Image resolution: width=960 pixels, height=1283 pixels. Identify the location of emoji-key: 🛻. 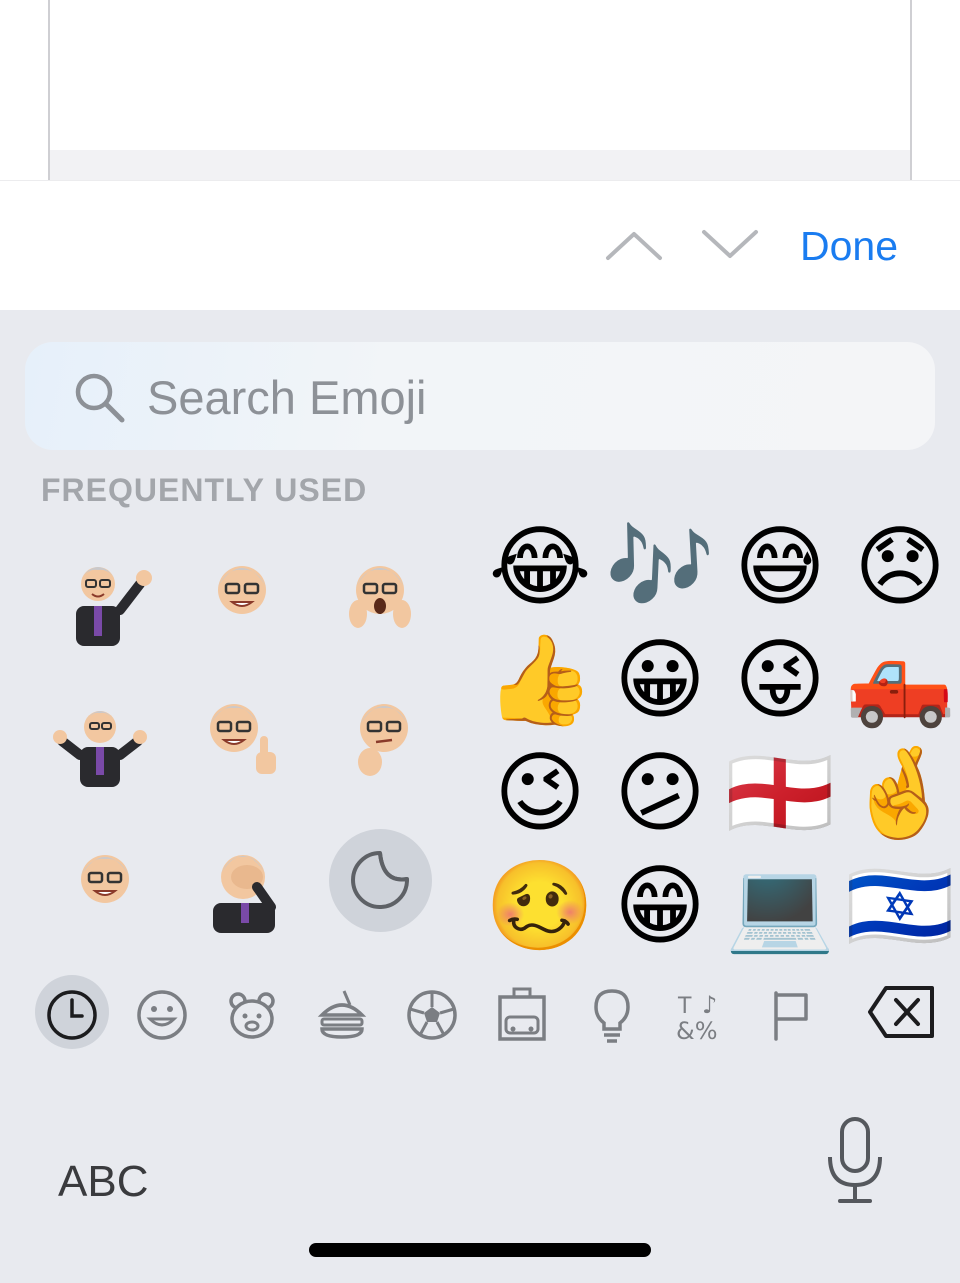
(900, 680).